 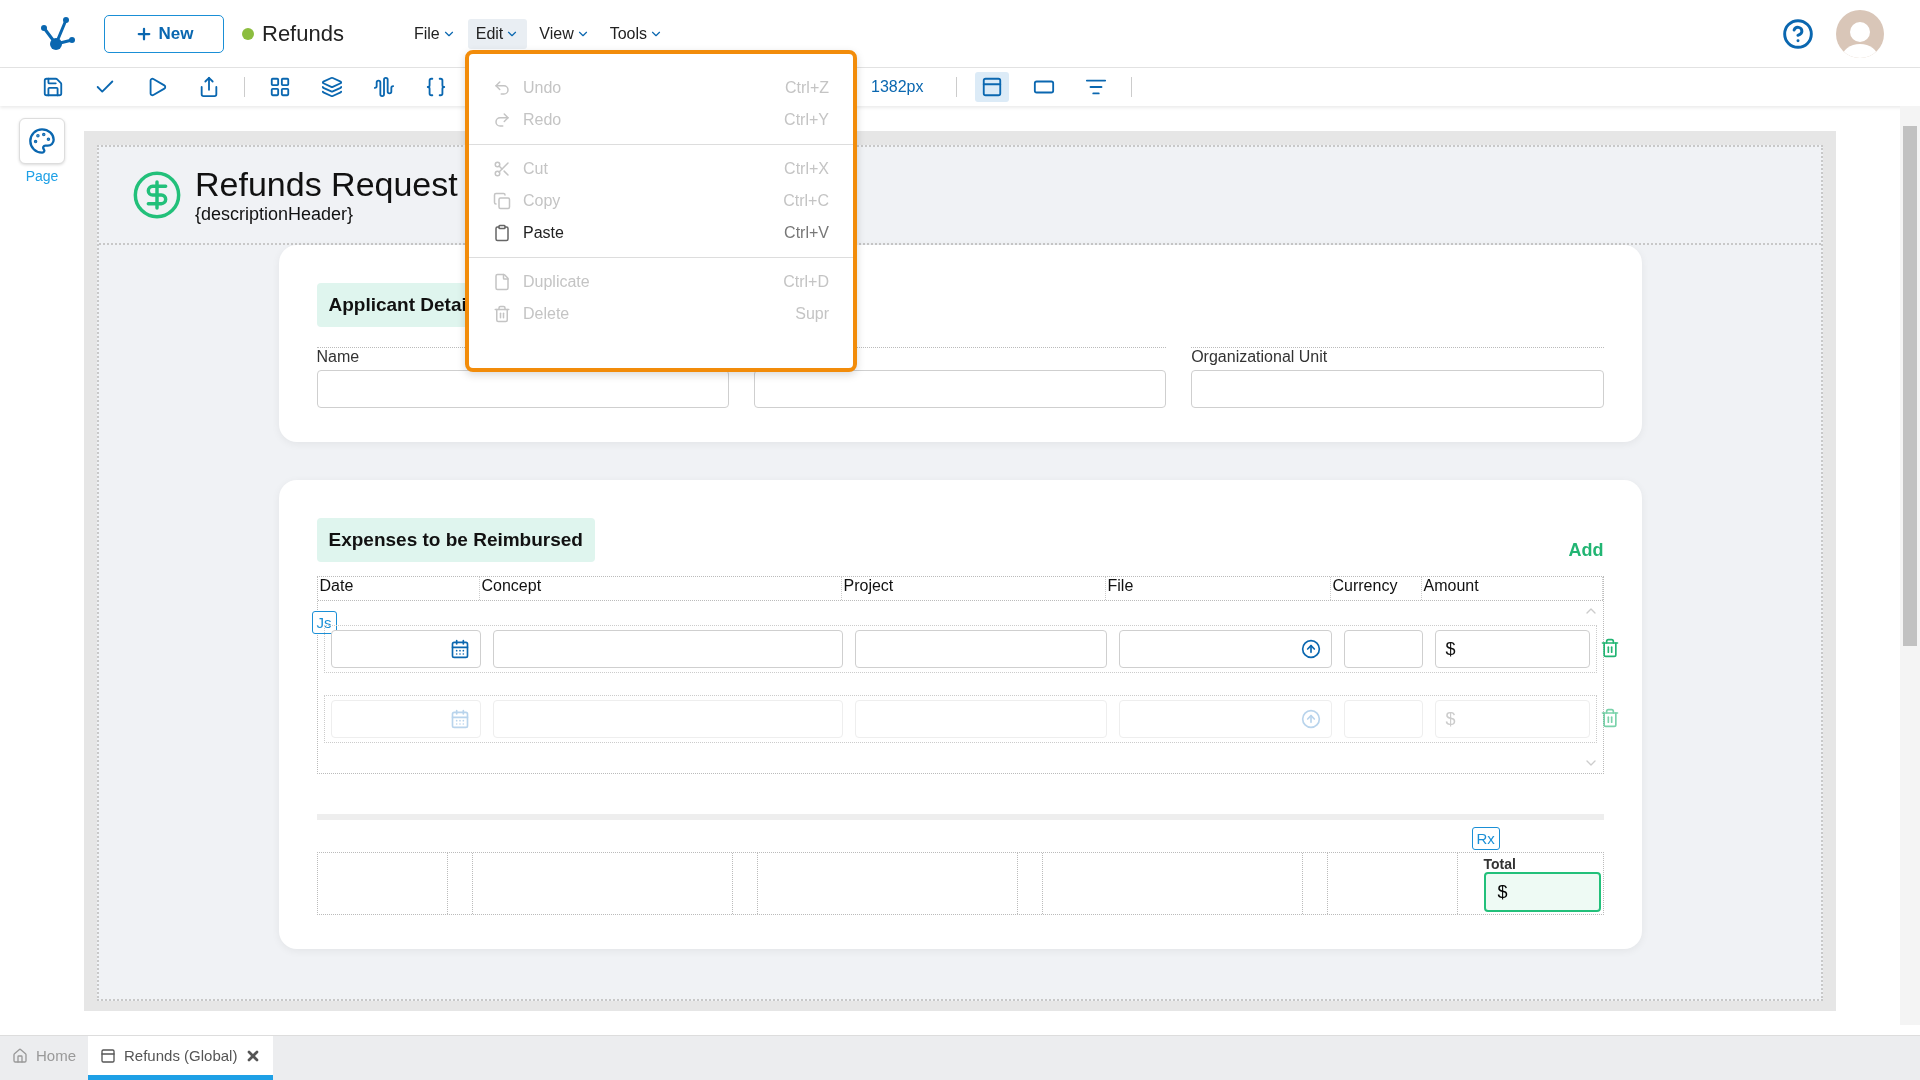 What do you see at coordinates (991, 87) in the screenshot?
I see `layout-icon` at bounding box center [991, 87].